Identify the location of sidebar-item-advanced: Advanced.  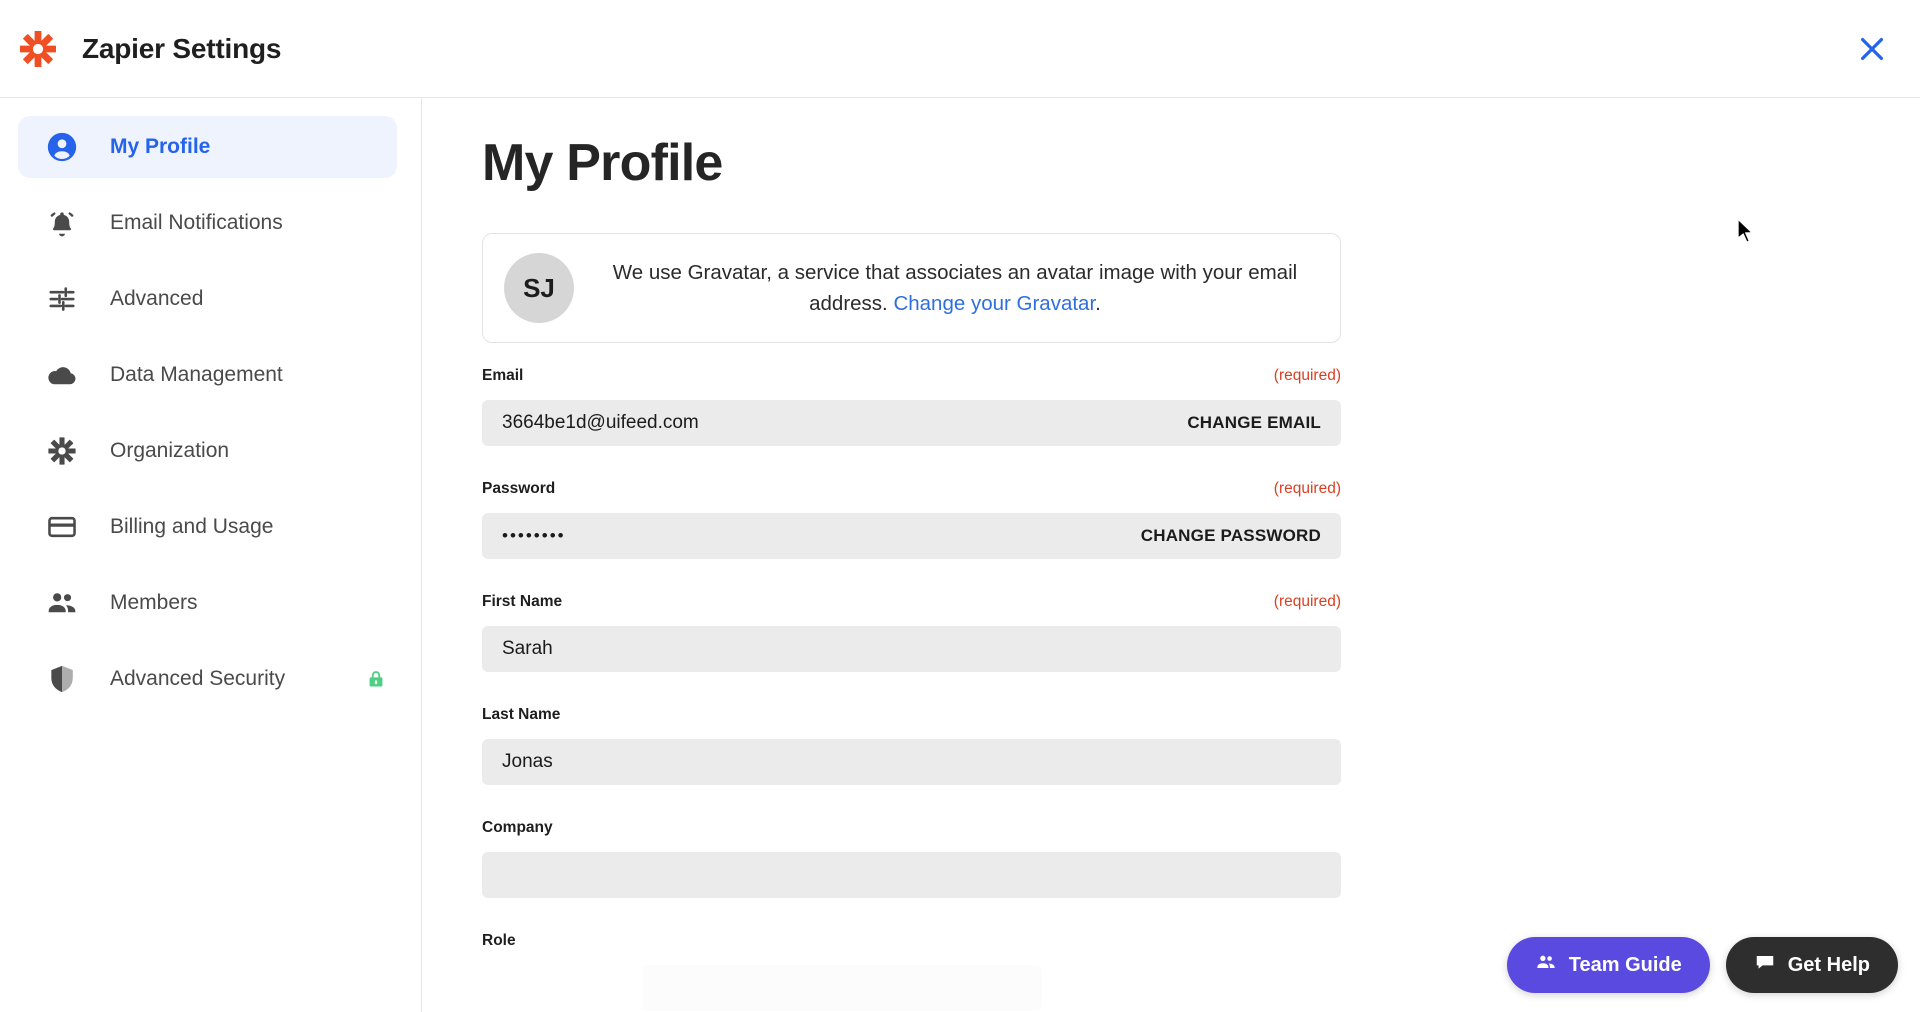
(207, 299).